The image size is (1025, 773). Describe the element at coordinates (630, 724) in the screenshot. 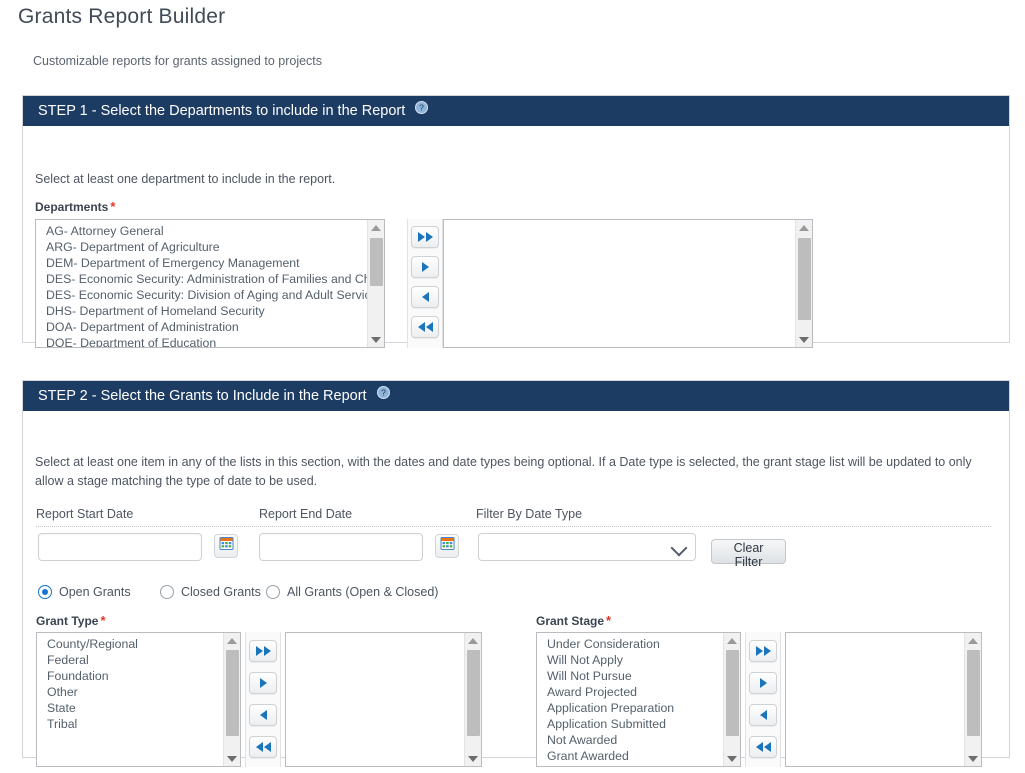

I see `list-item: Application Submitted` at that location.